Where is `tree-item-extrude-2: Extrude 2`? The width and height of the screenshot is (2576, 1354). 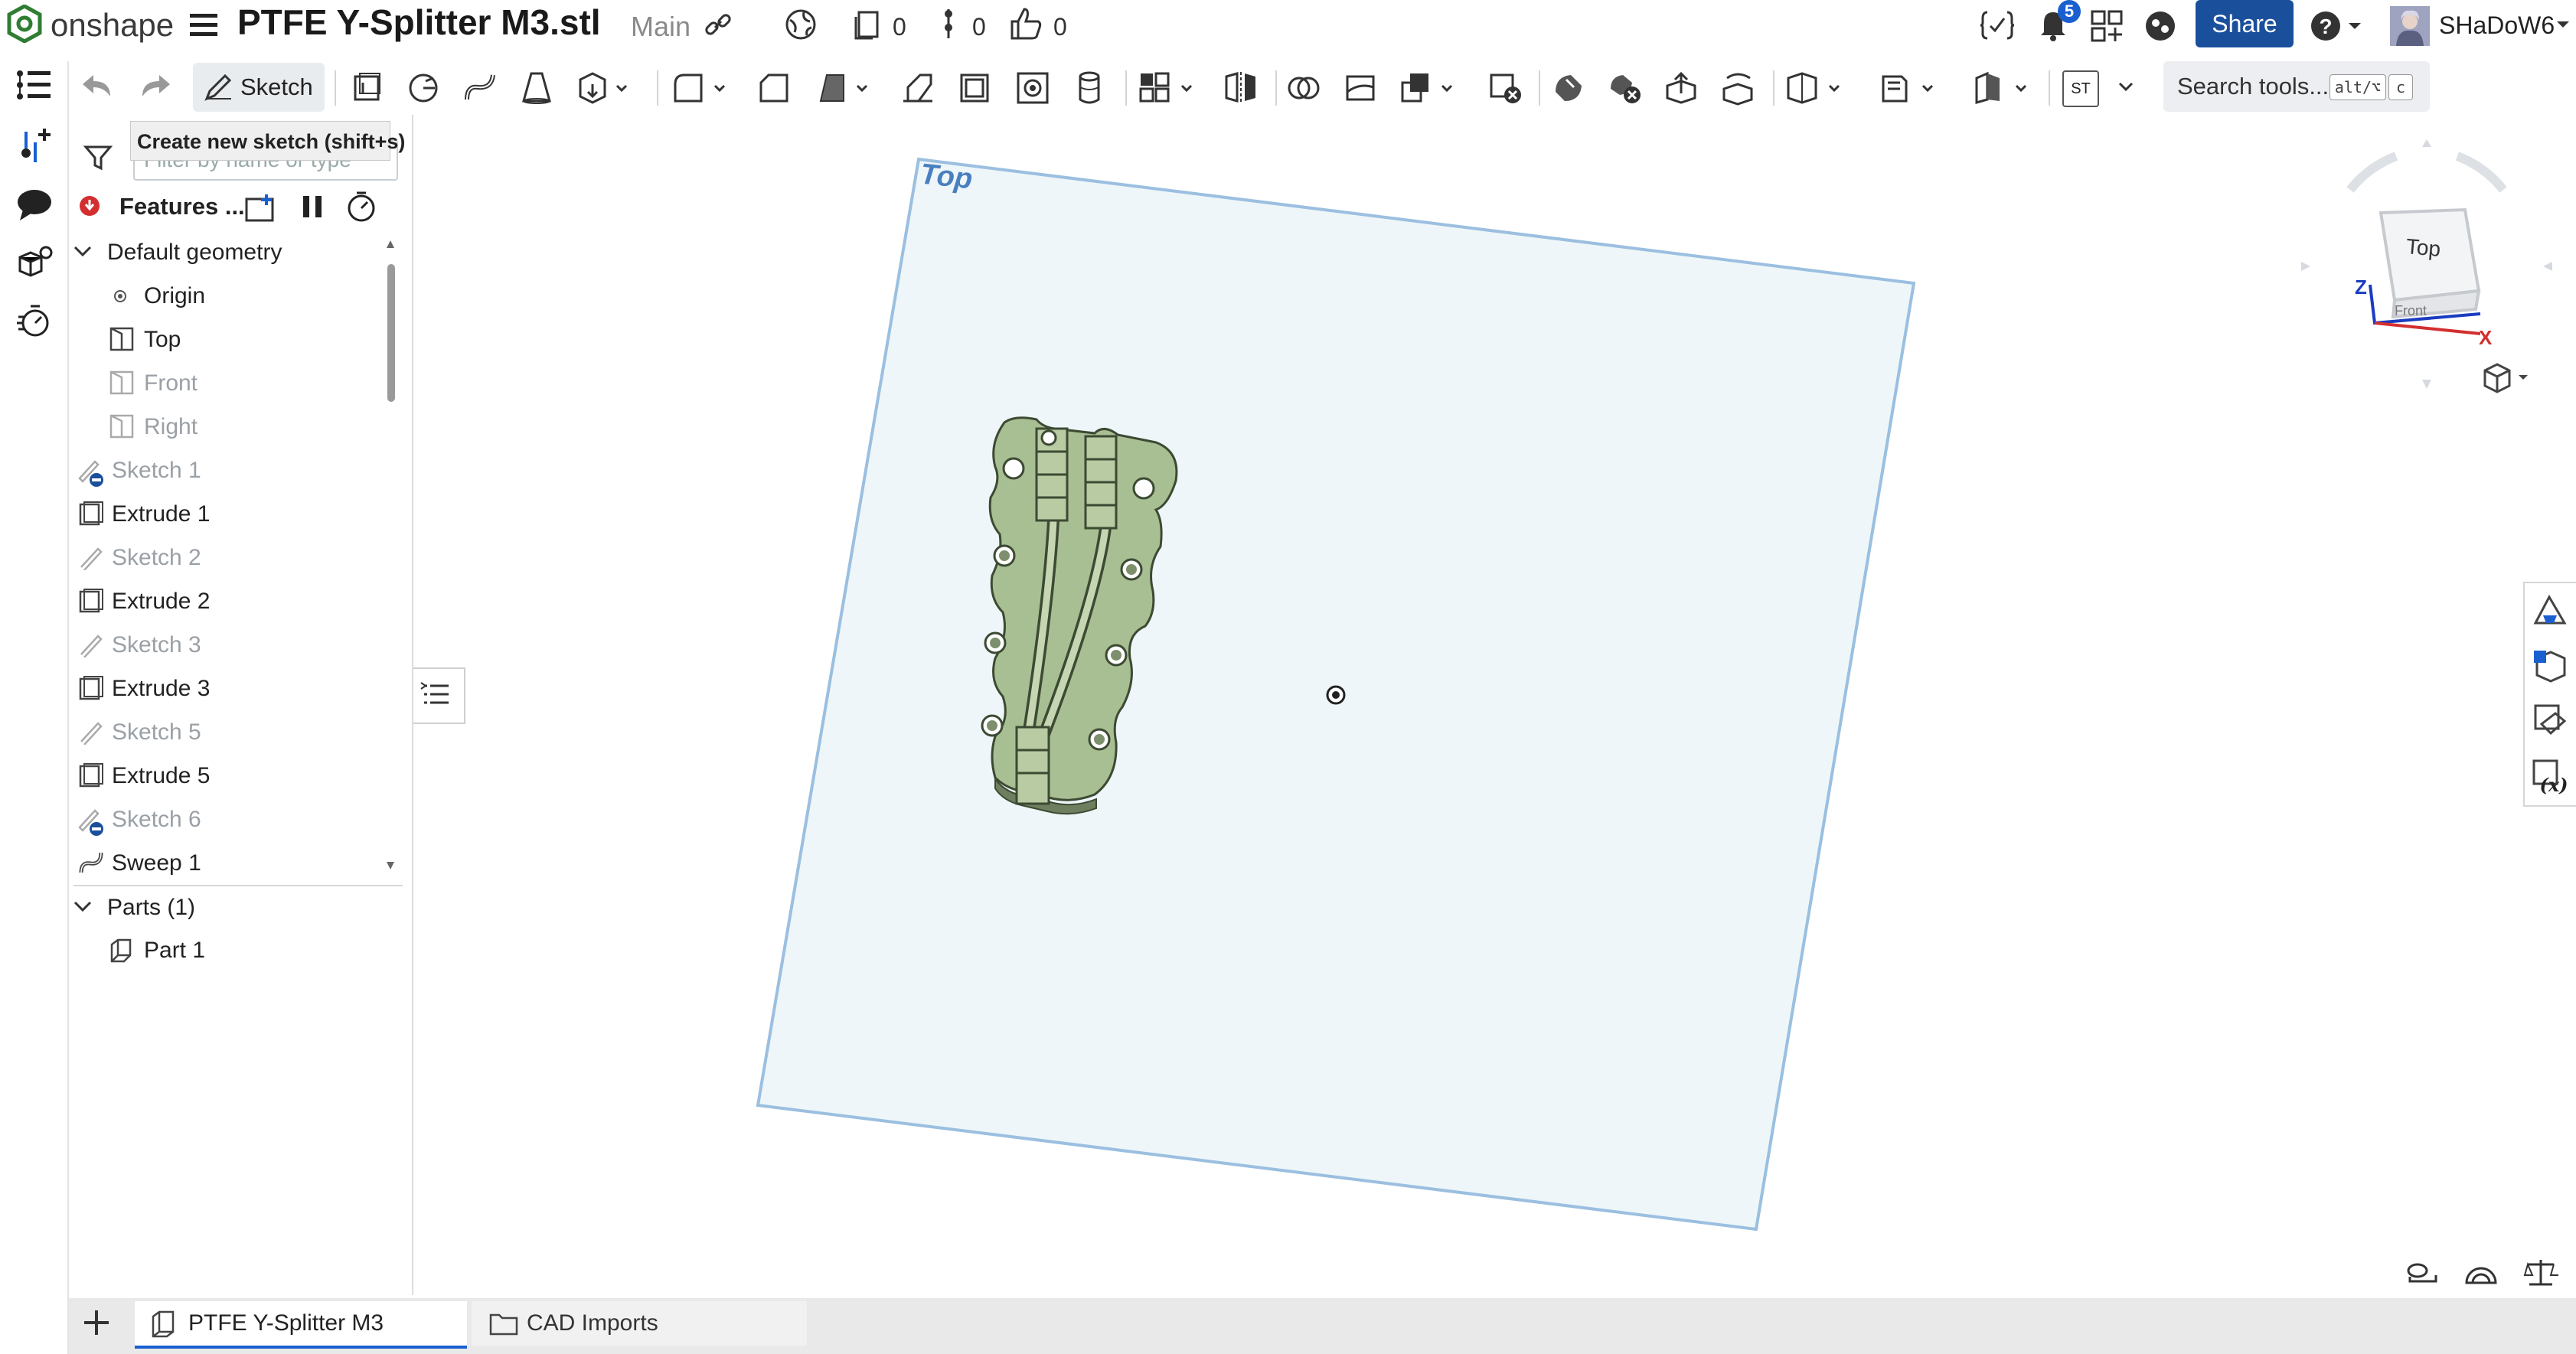
tree-item-extrude-2: Extrude 2 is located at coordinates (238, 601).